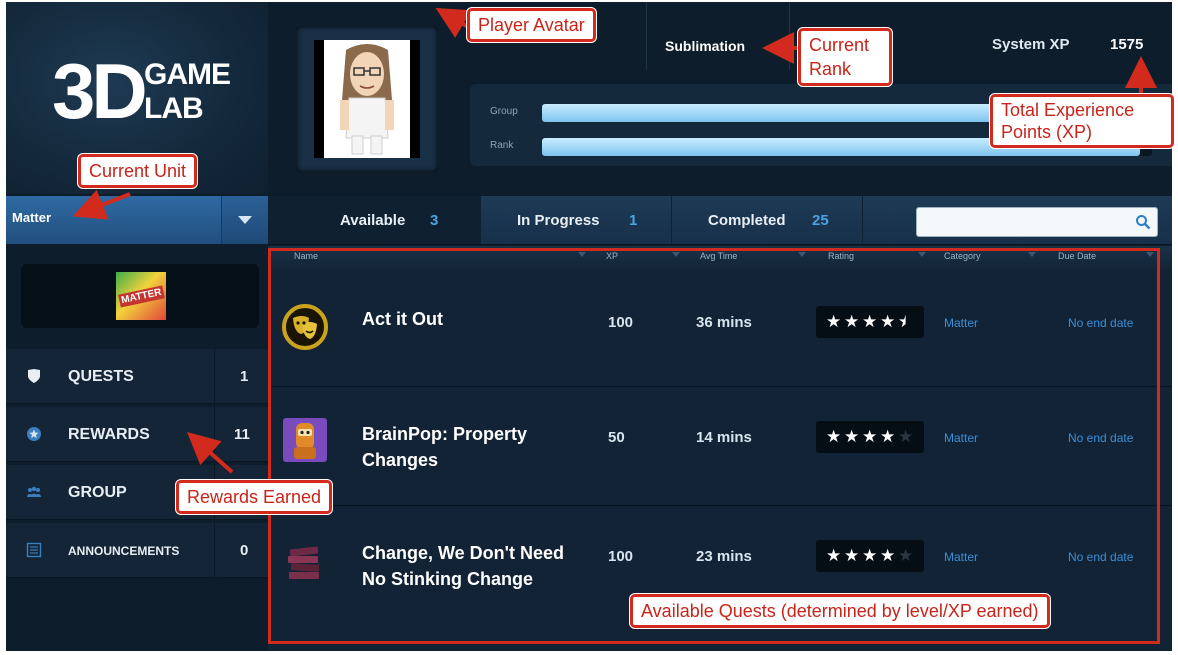 The image size is (1178, 655). I want to click on system-xp-value: 1575, so click(1127, 44).